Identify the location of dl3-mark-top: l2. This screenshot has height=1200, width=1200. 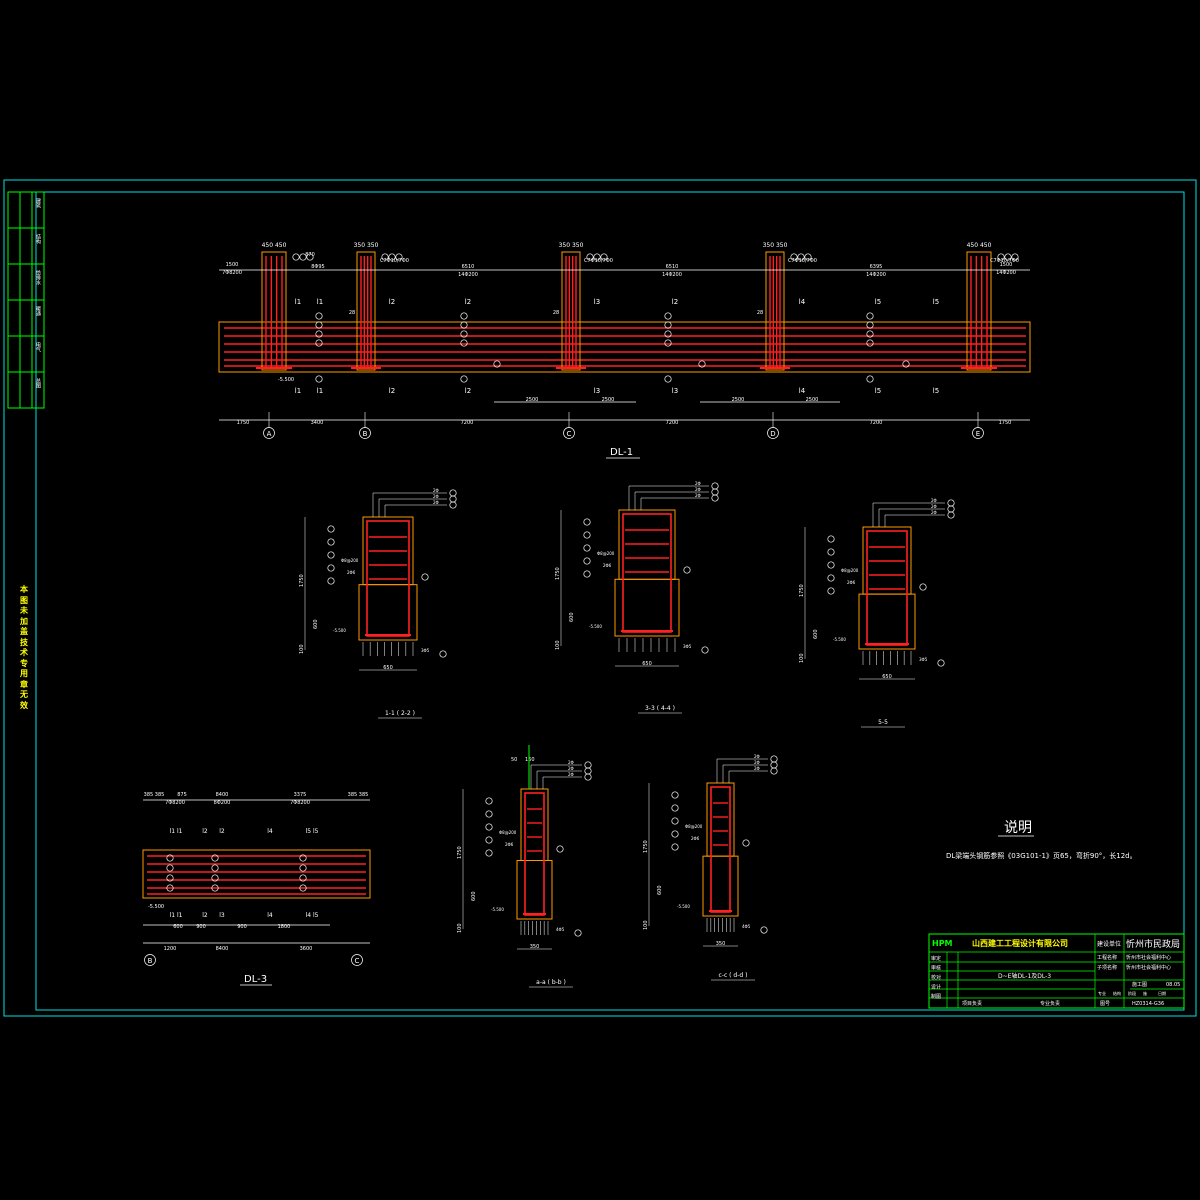
(222, 831).